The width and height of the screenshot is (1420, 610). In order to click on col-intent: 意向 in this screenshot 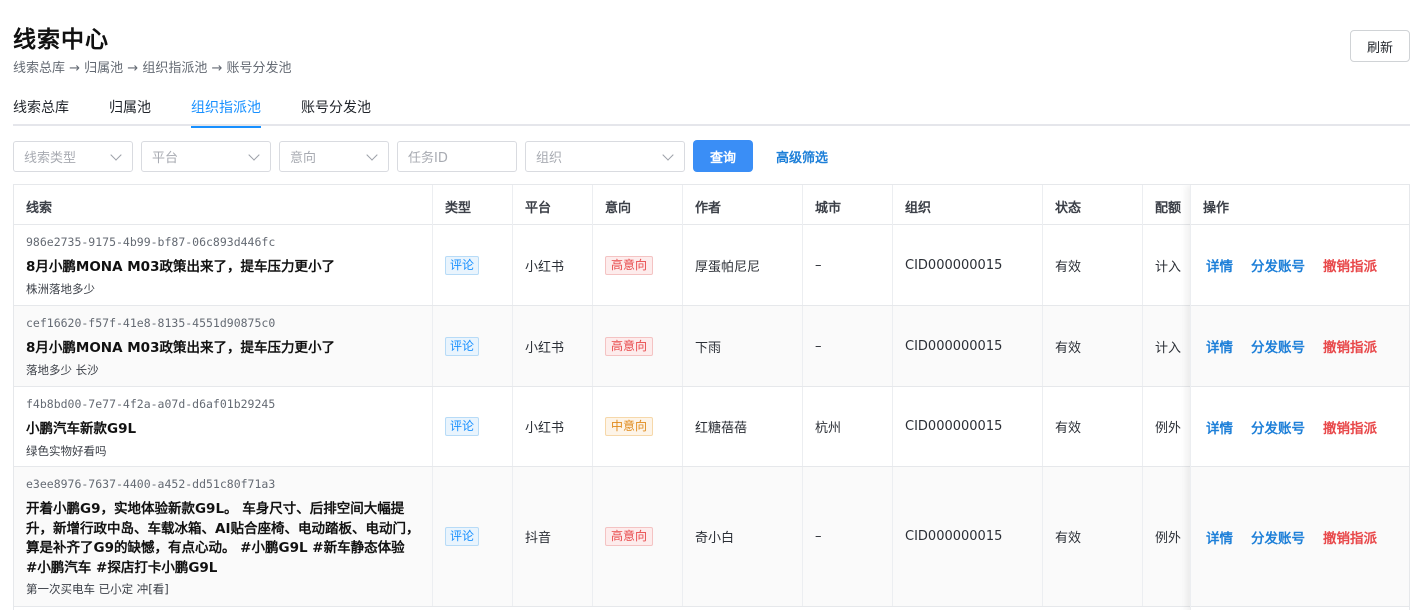, I will do `click(638, 205)`.